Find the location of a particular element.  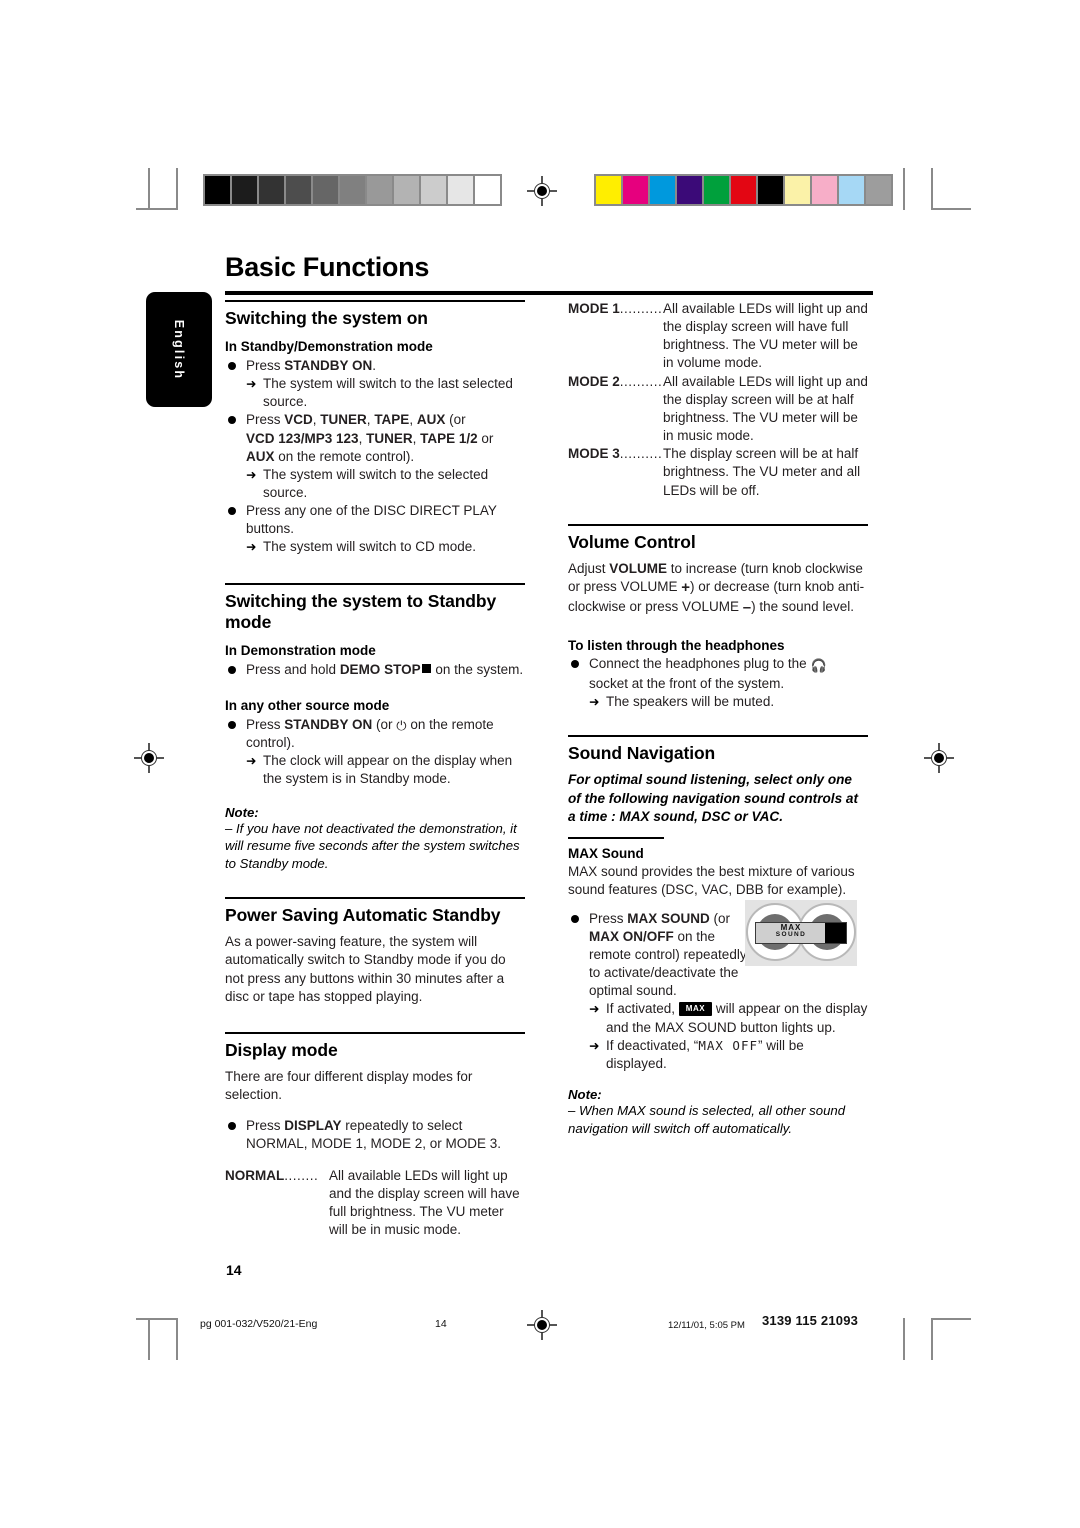

button-name-vcd123-mp3123: VCD 123/MP3 123 is located at coordinates (302, 438).